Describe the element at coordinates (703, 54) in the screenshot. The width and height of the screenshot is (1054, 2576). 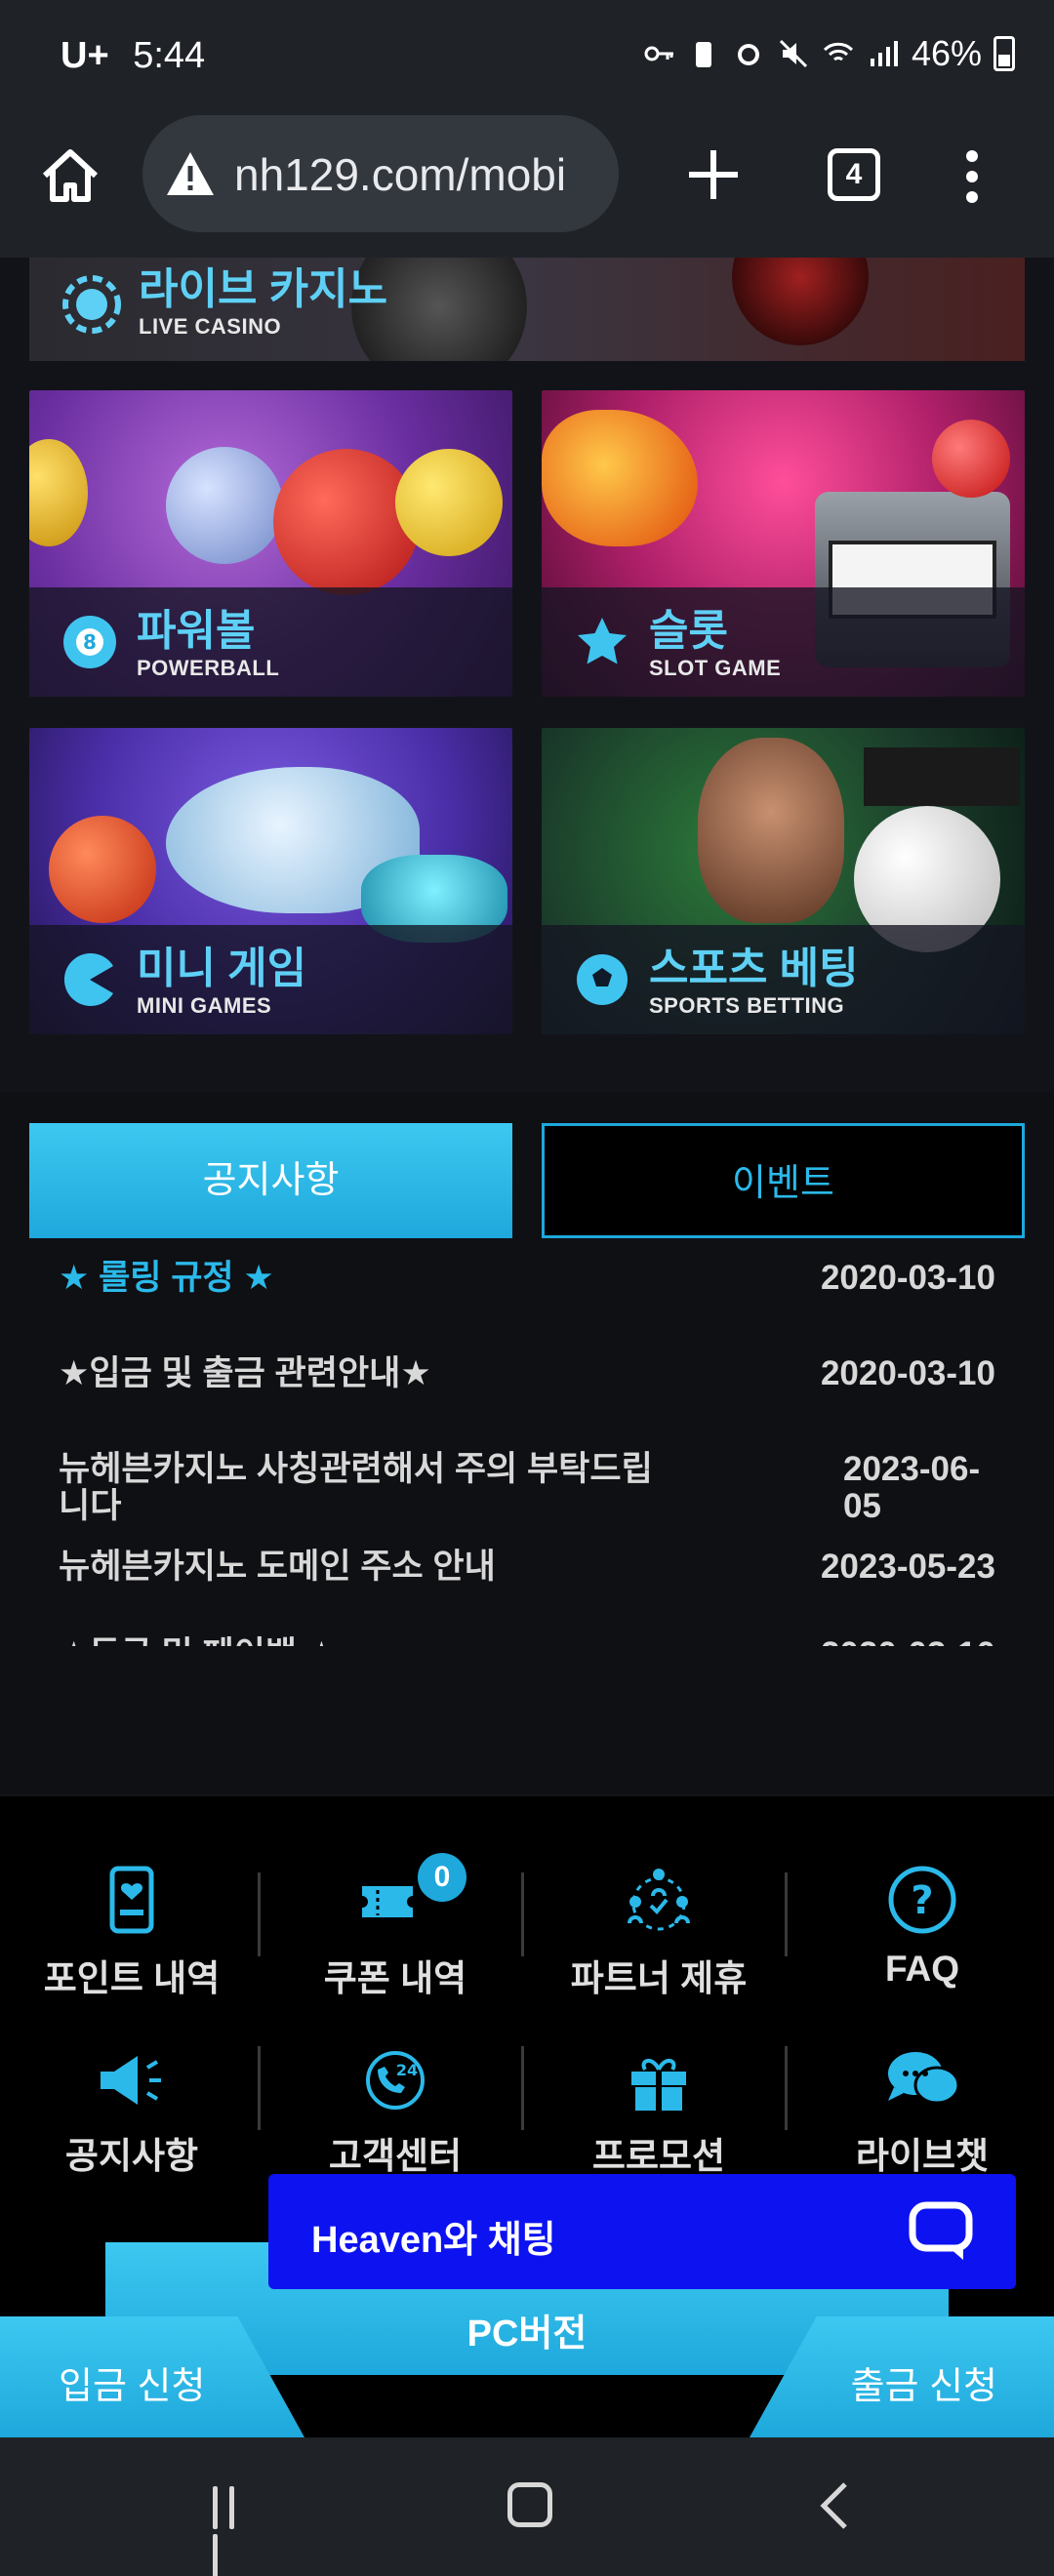
I see `battery-saver-icon` at that location.